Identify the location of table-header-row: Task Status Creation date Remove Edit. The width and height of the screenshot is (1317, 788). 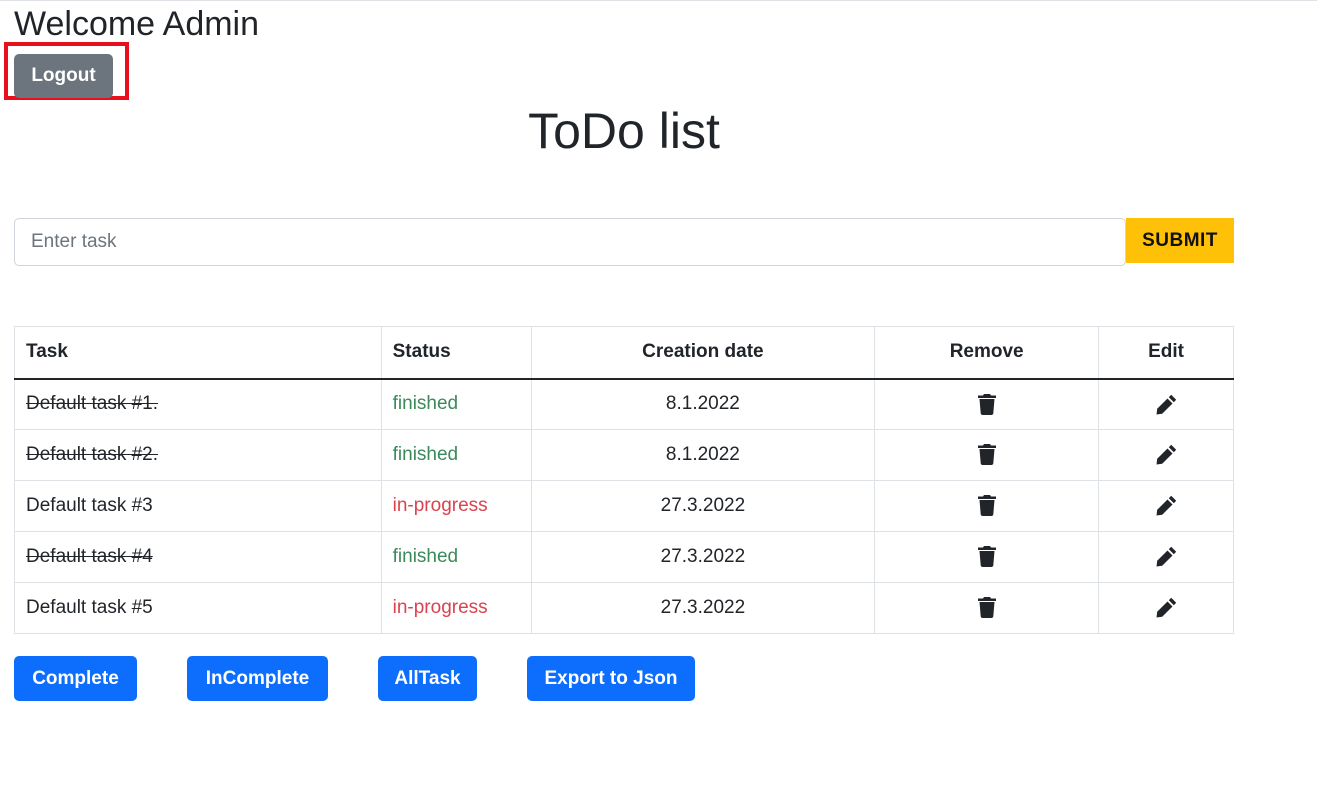
(624, 353).